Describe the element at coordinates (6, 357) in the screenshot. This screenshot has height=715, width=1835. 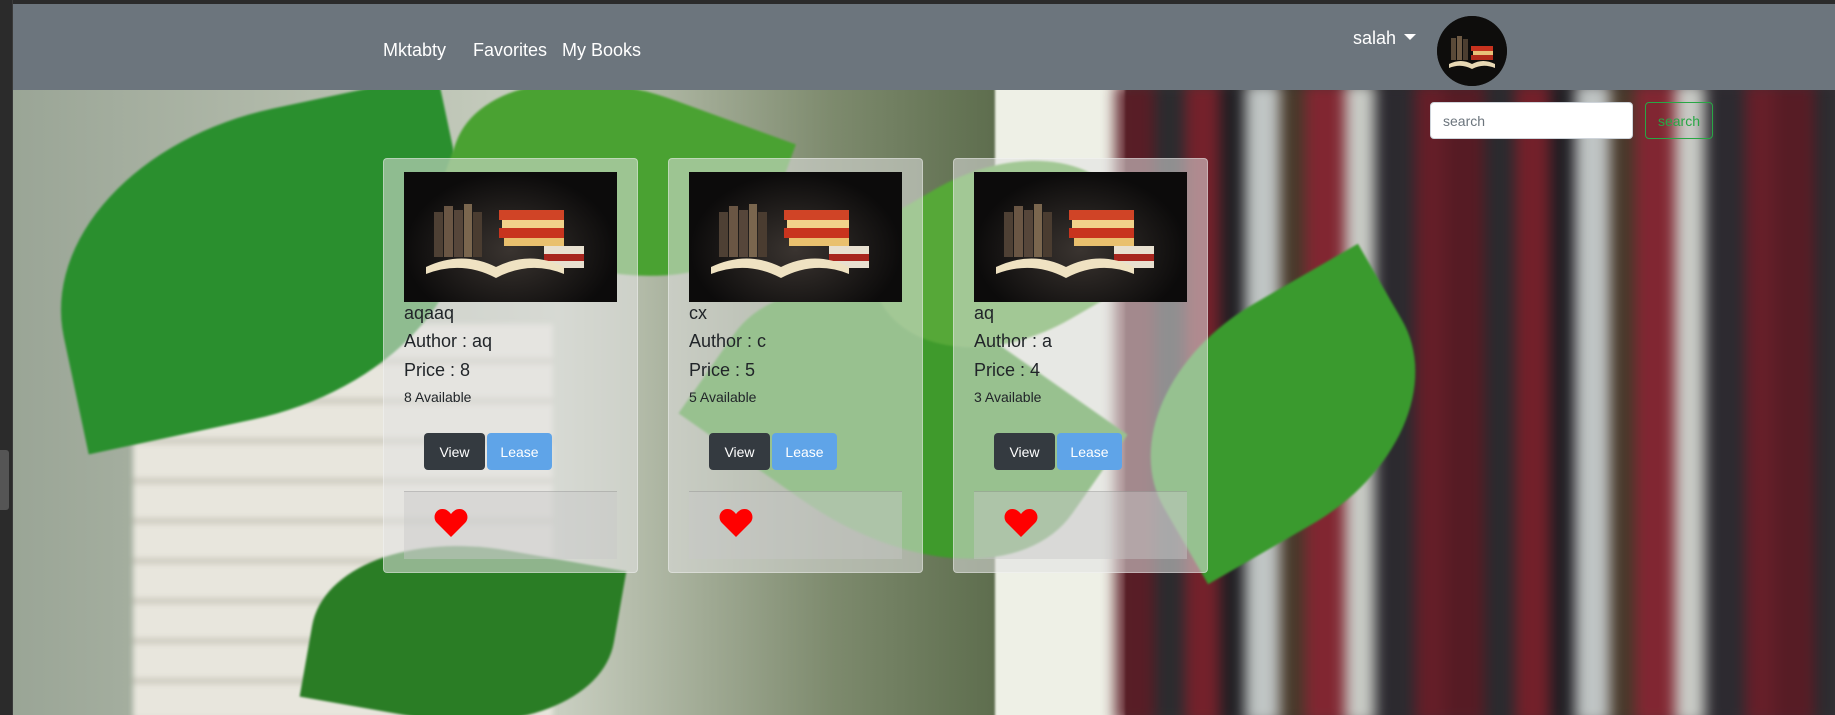
I see `editor-side-strip` at that location.